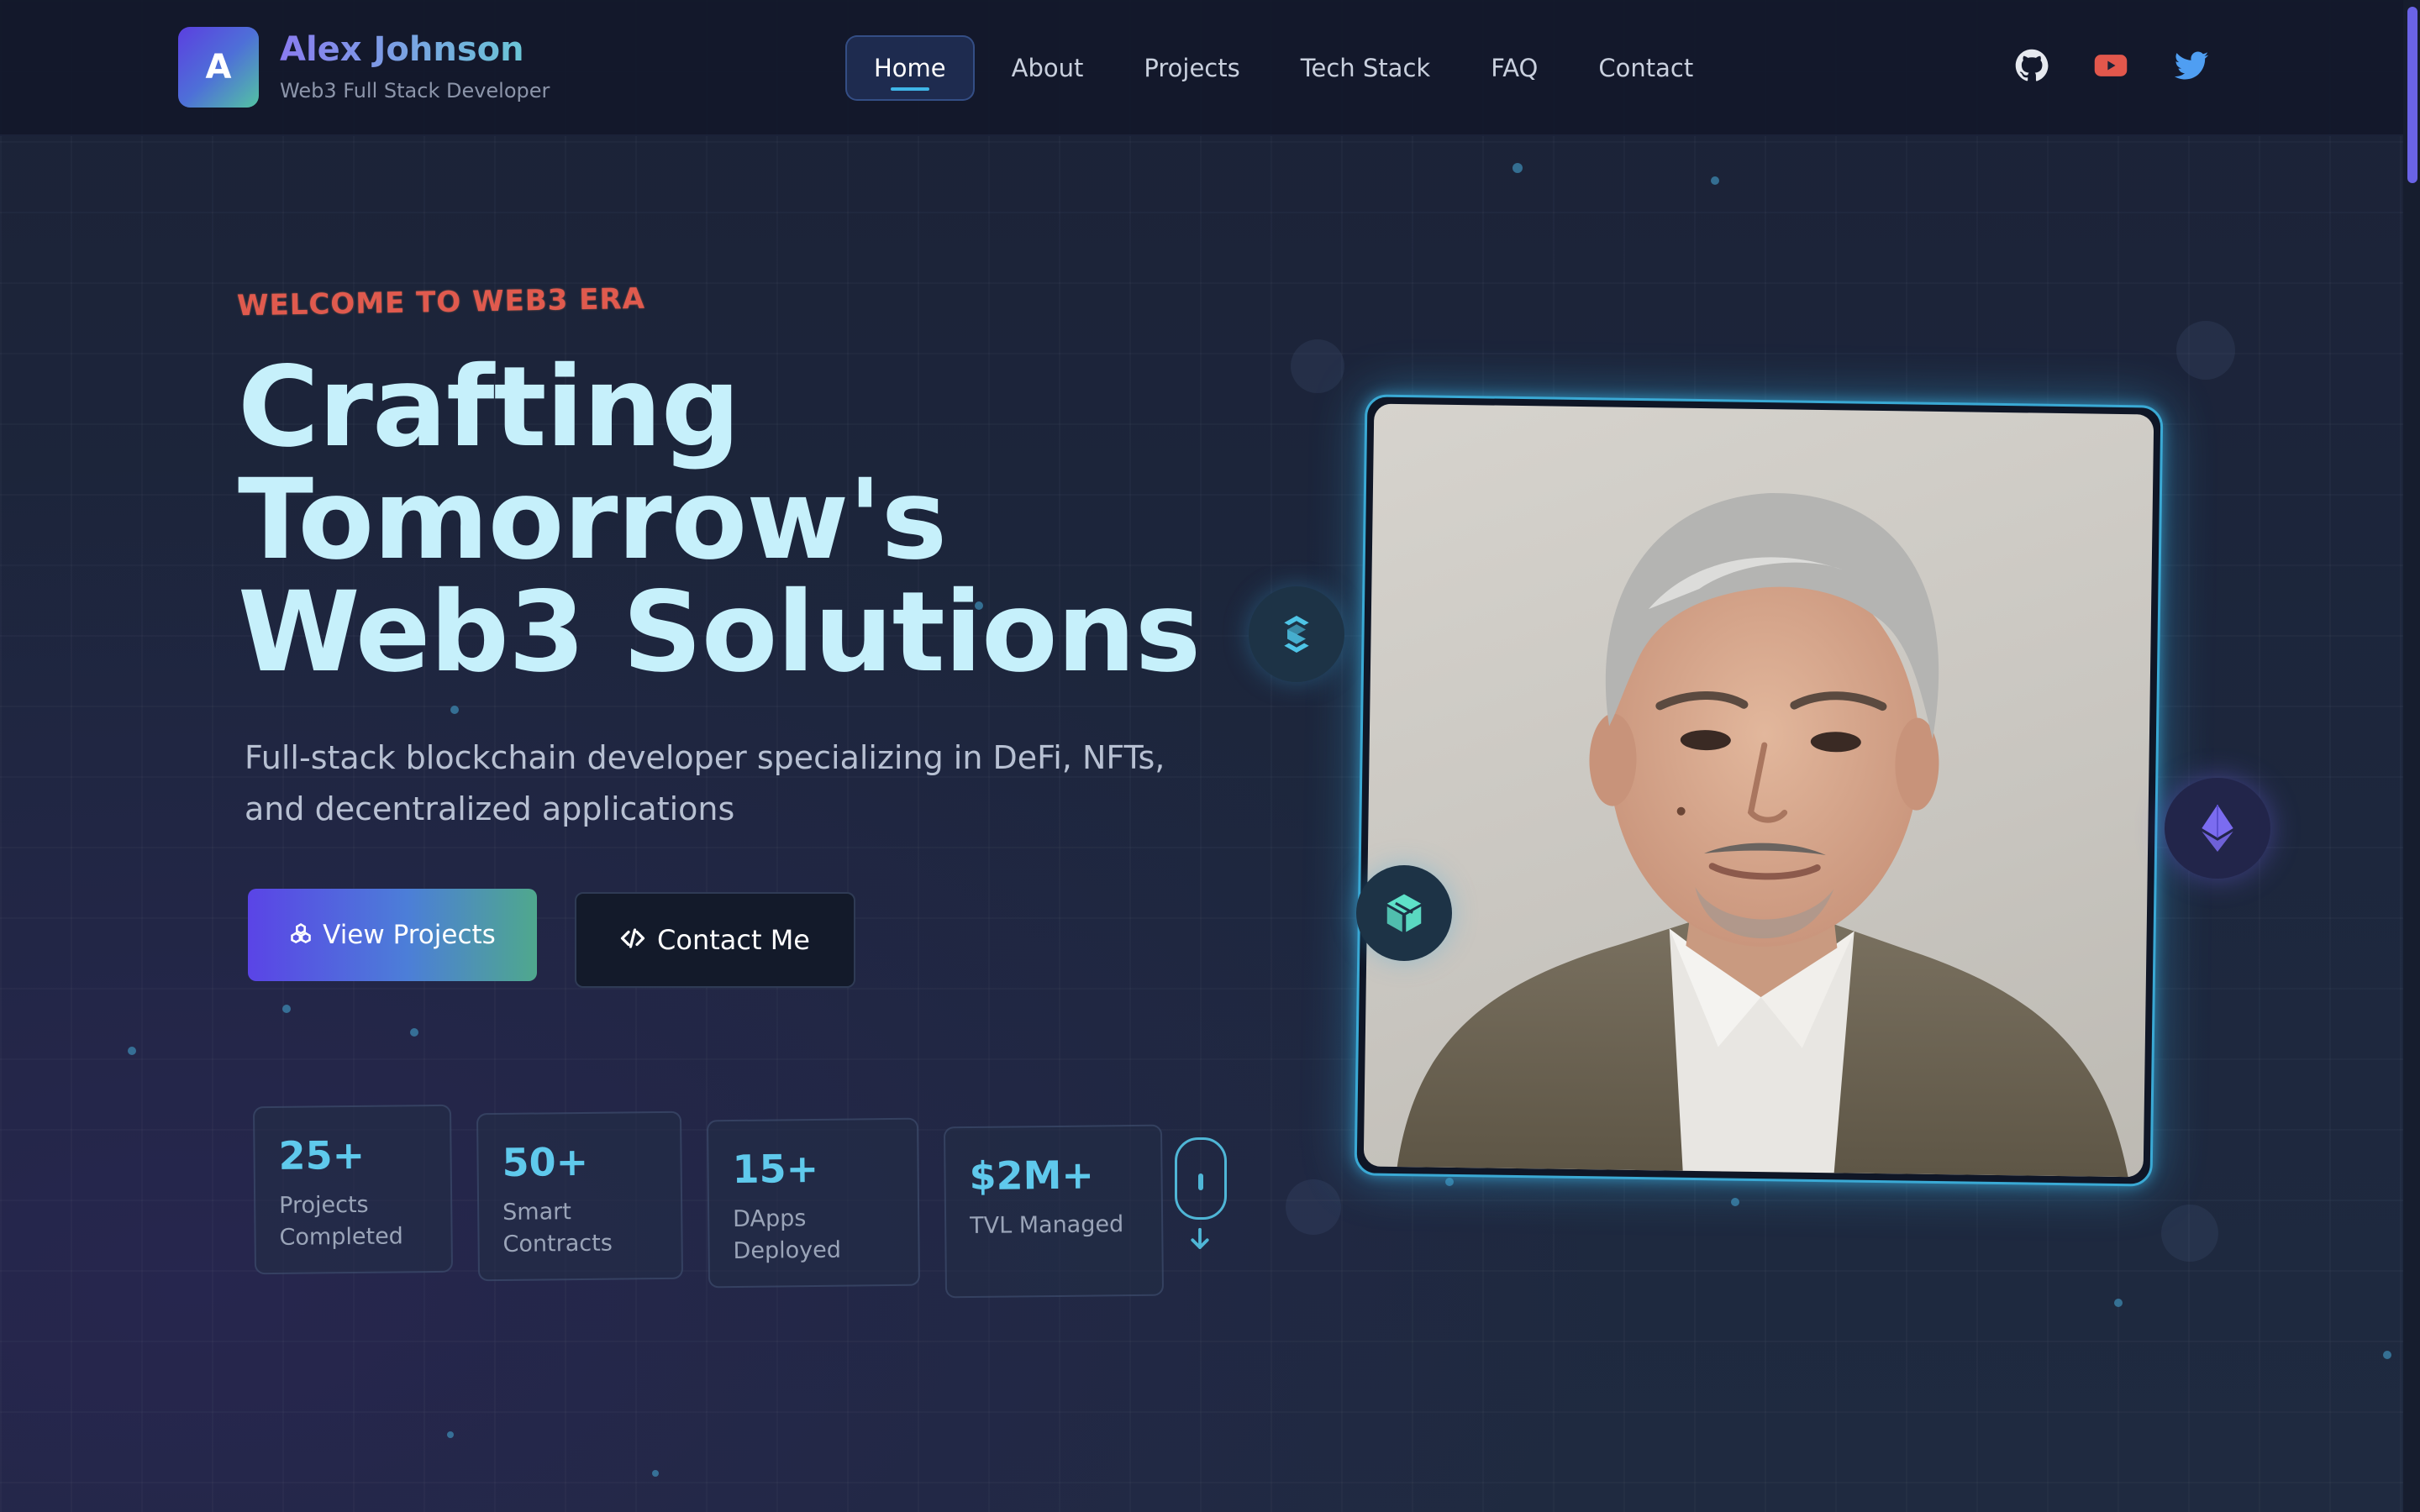 This screenshot has width=2420, height=1512. What do you see at coordinates (632, 940) in the screenshot?
I see `code-icon` at bounding box center [632, 940].